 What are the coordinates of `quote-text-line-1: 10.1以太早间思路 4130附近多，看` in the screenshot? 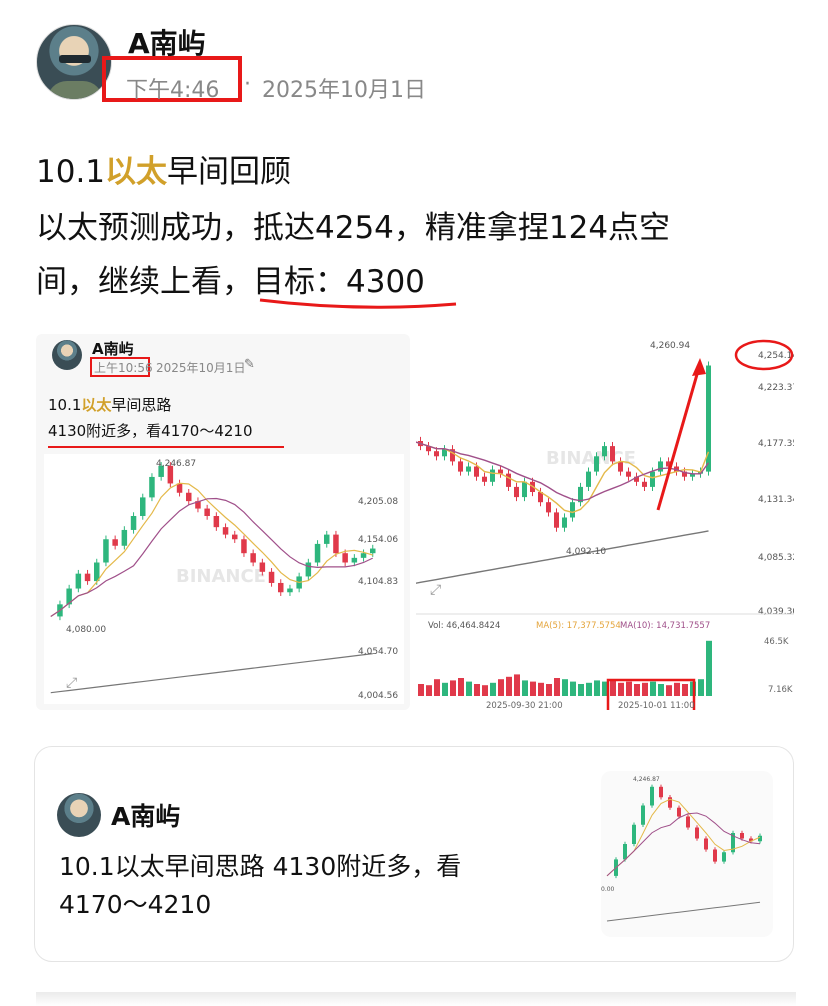 It's located at (260, 866).